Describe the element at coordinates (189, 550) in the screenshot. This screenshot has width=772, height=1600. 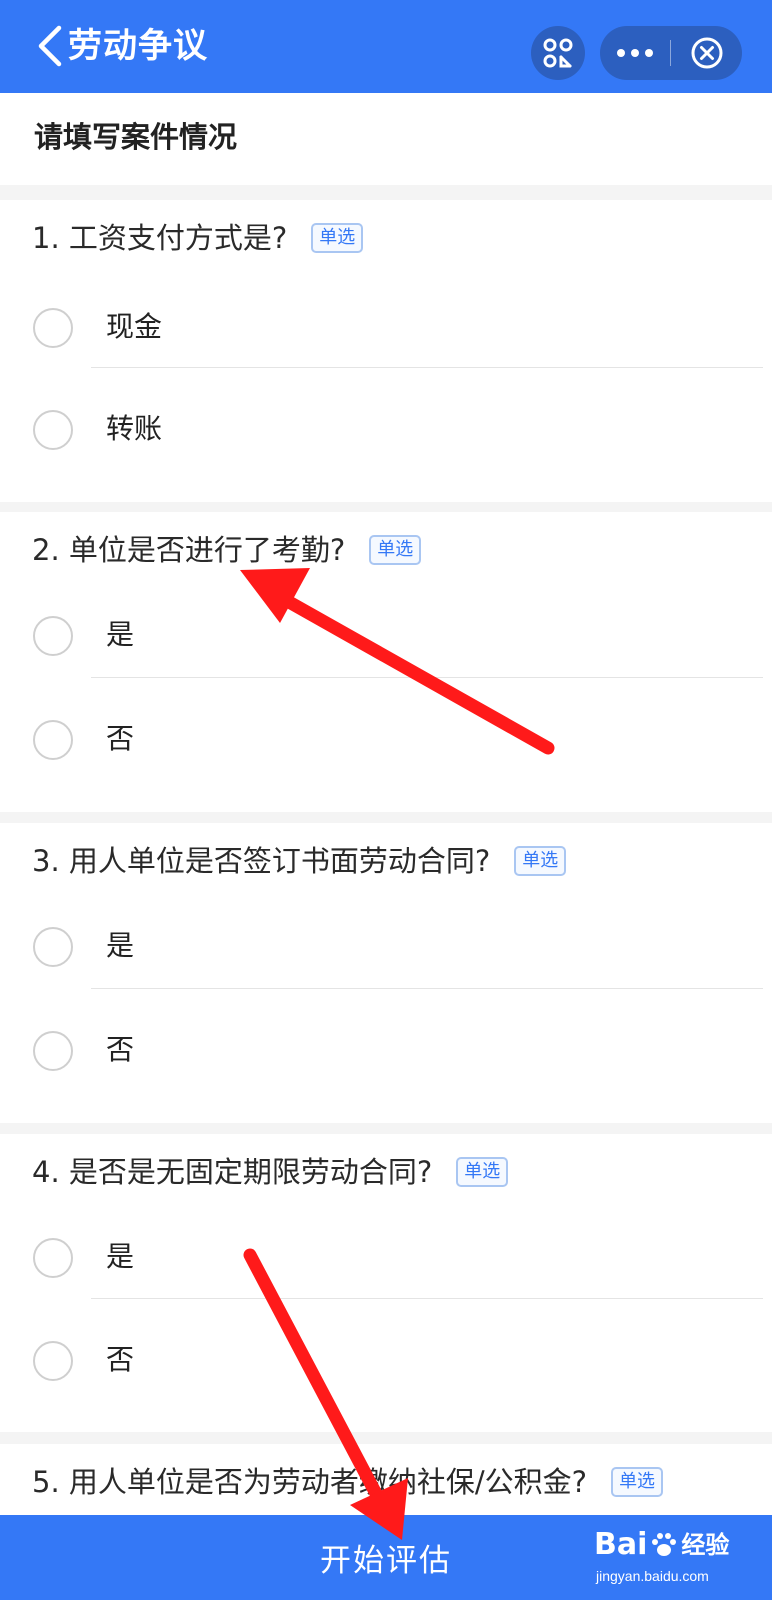
I see `question-text: 2. 单位是否进行了考勤?` at that location.